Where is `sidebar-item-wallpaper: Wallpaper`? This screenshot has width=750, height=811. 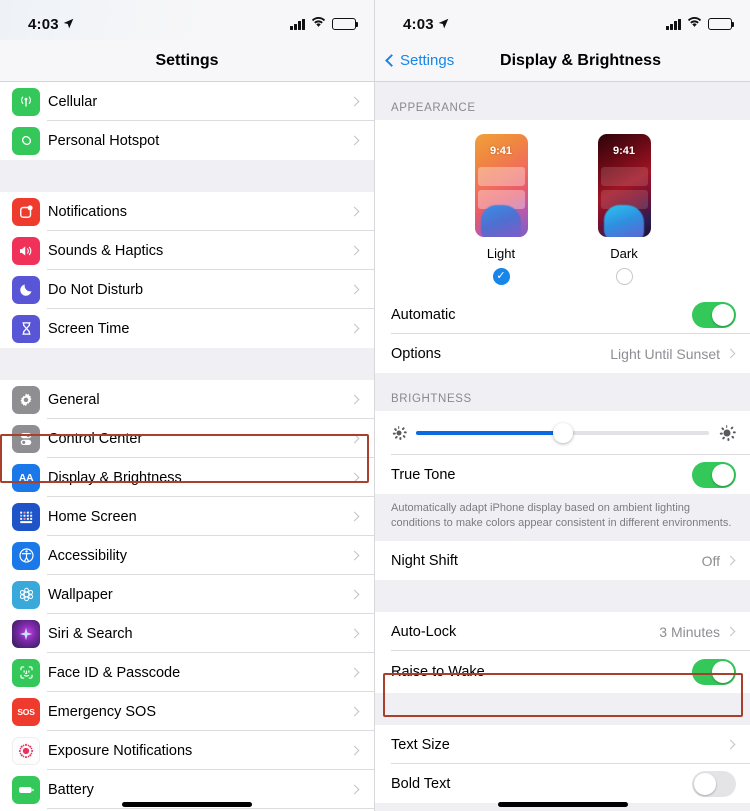
sidebar-item-wallpaper: Wallpaper is located at coordinates (187, 594).